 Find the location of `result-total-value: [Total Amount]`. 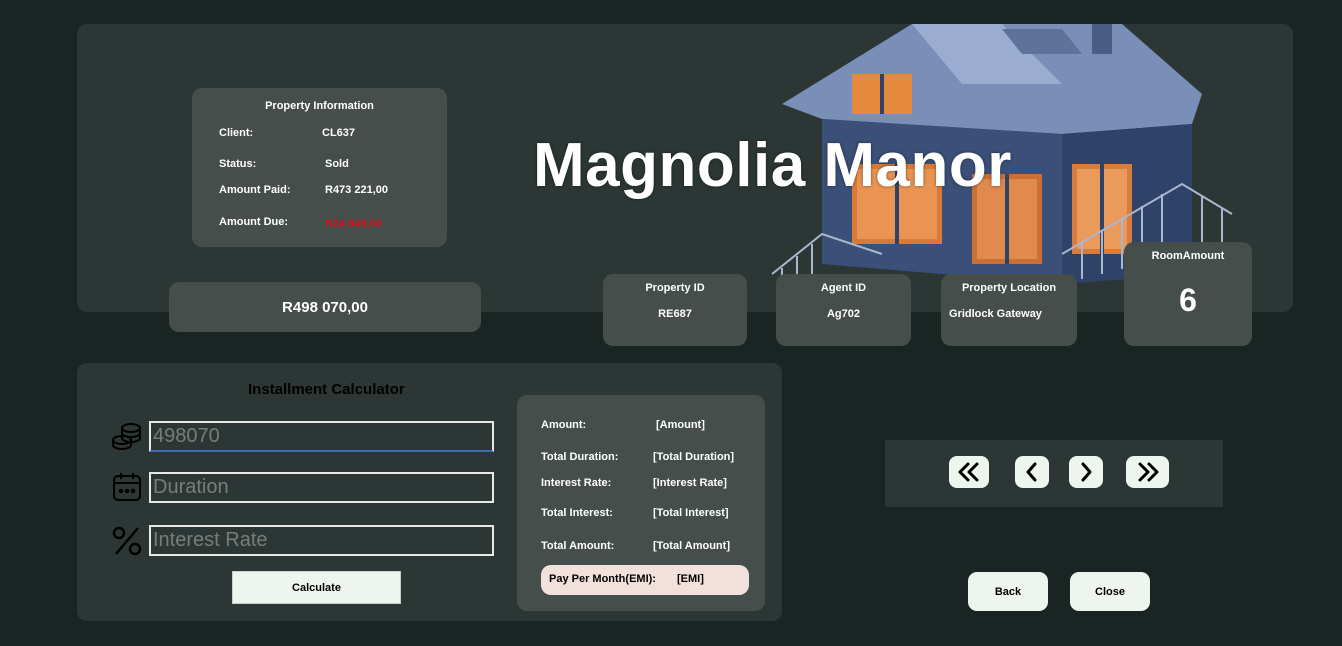

result-total-value: [Total Amount] is located at coordinates (691, 546).